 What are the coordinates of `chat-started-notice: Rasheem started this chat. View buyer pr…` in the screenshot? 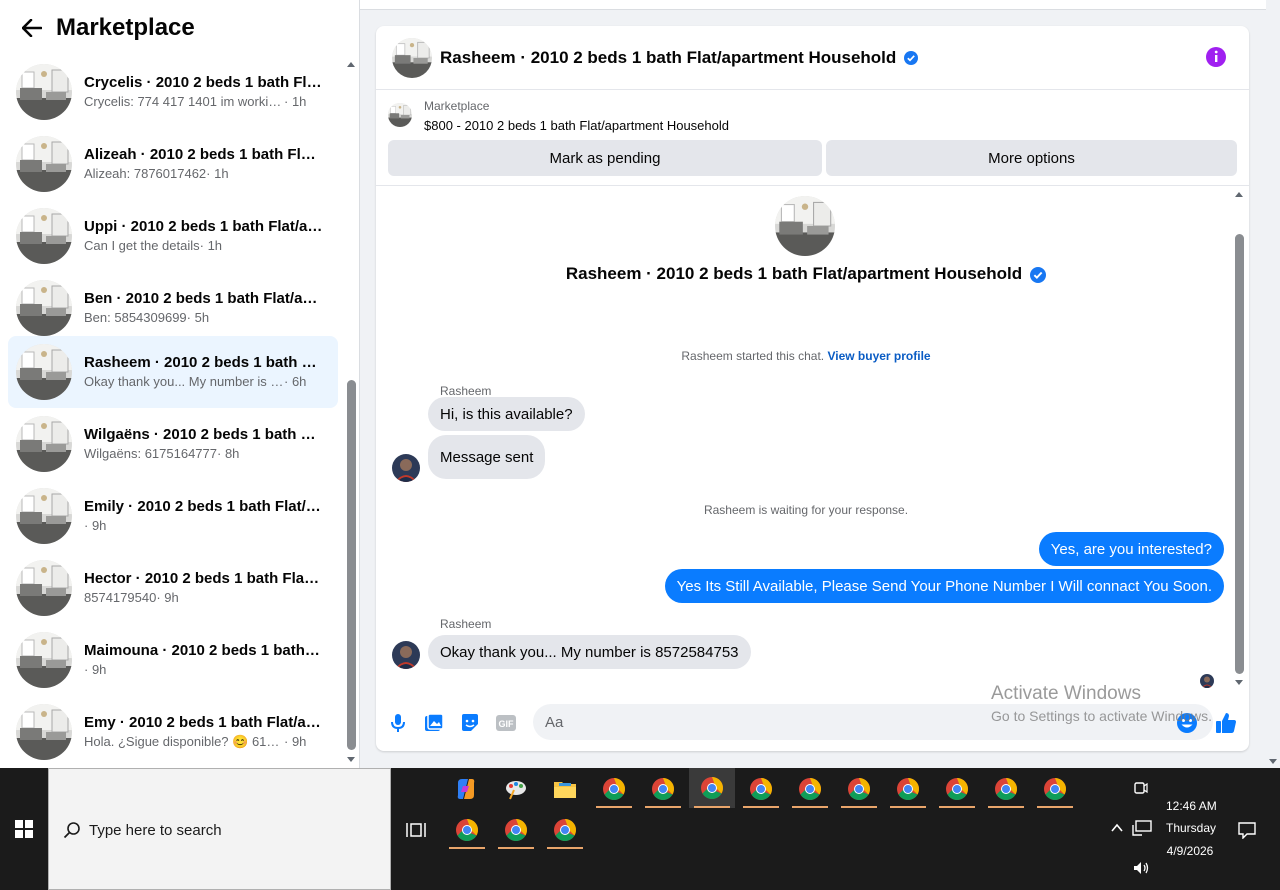 It's located at (806, 356).